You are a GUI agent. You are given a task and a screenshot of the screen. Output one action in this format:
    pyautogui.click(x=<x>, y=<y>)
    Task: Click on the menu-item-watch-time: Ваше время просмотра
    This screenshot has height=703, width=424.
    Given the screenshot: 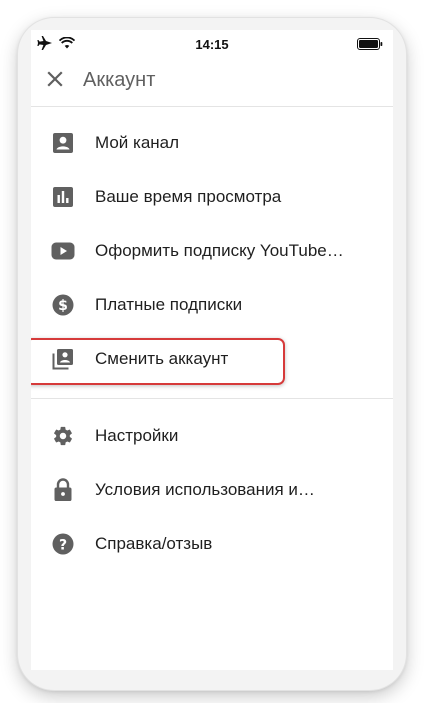 What is the action you would take?
    pyautogui.click(x=212, y=197)
    